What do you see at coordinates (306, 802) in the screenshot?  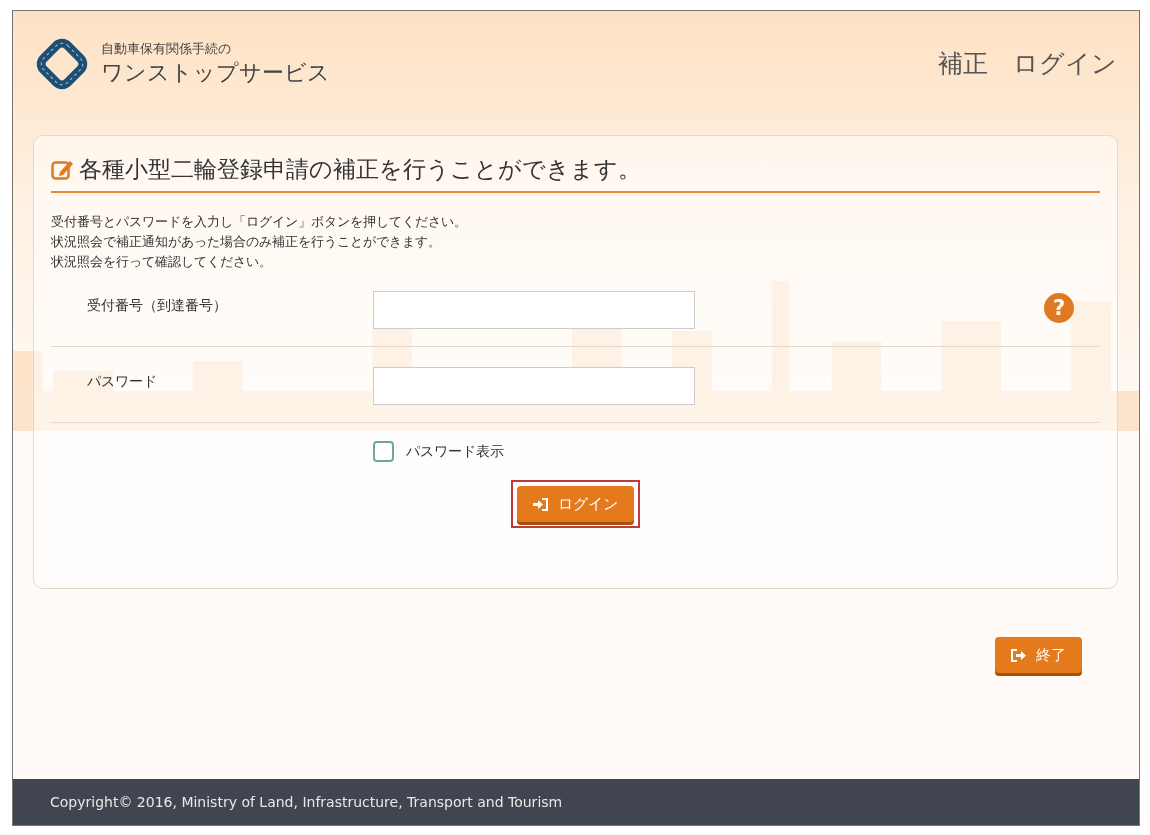 I see `copyright-text: Copyright© 2016, Ministry of Land, Infrastructure, Transport and Tourism` at bounding box center [306, 802].